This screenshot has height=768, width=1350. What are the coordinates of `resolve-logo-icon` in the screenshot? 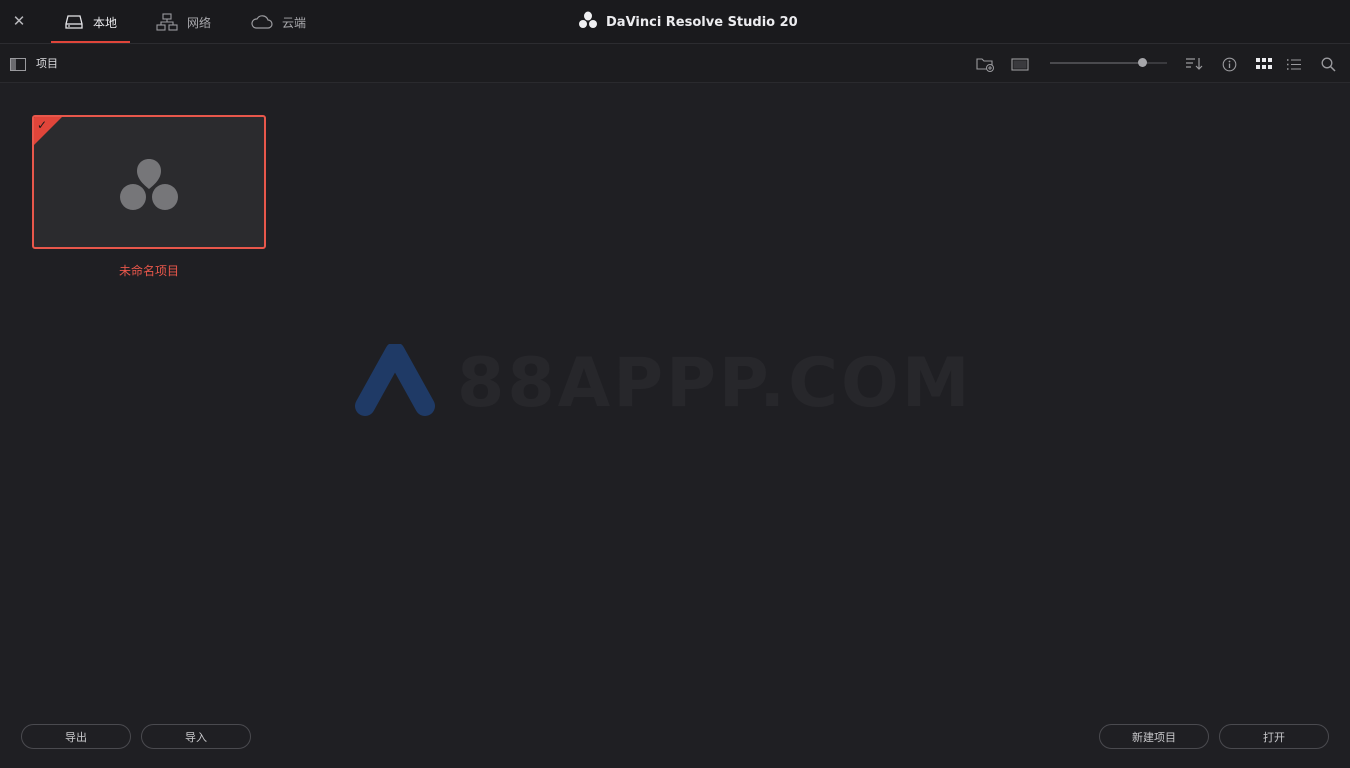 It's located at (588, 22).